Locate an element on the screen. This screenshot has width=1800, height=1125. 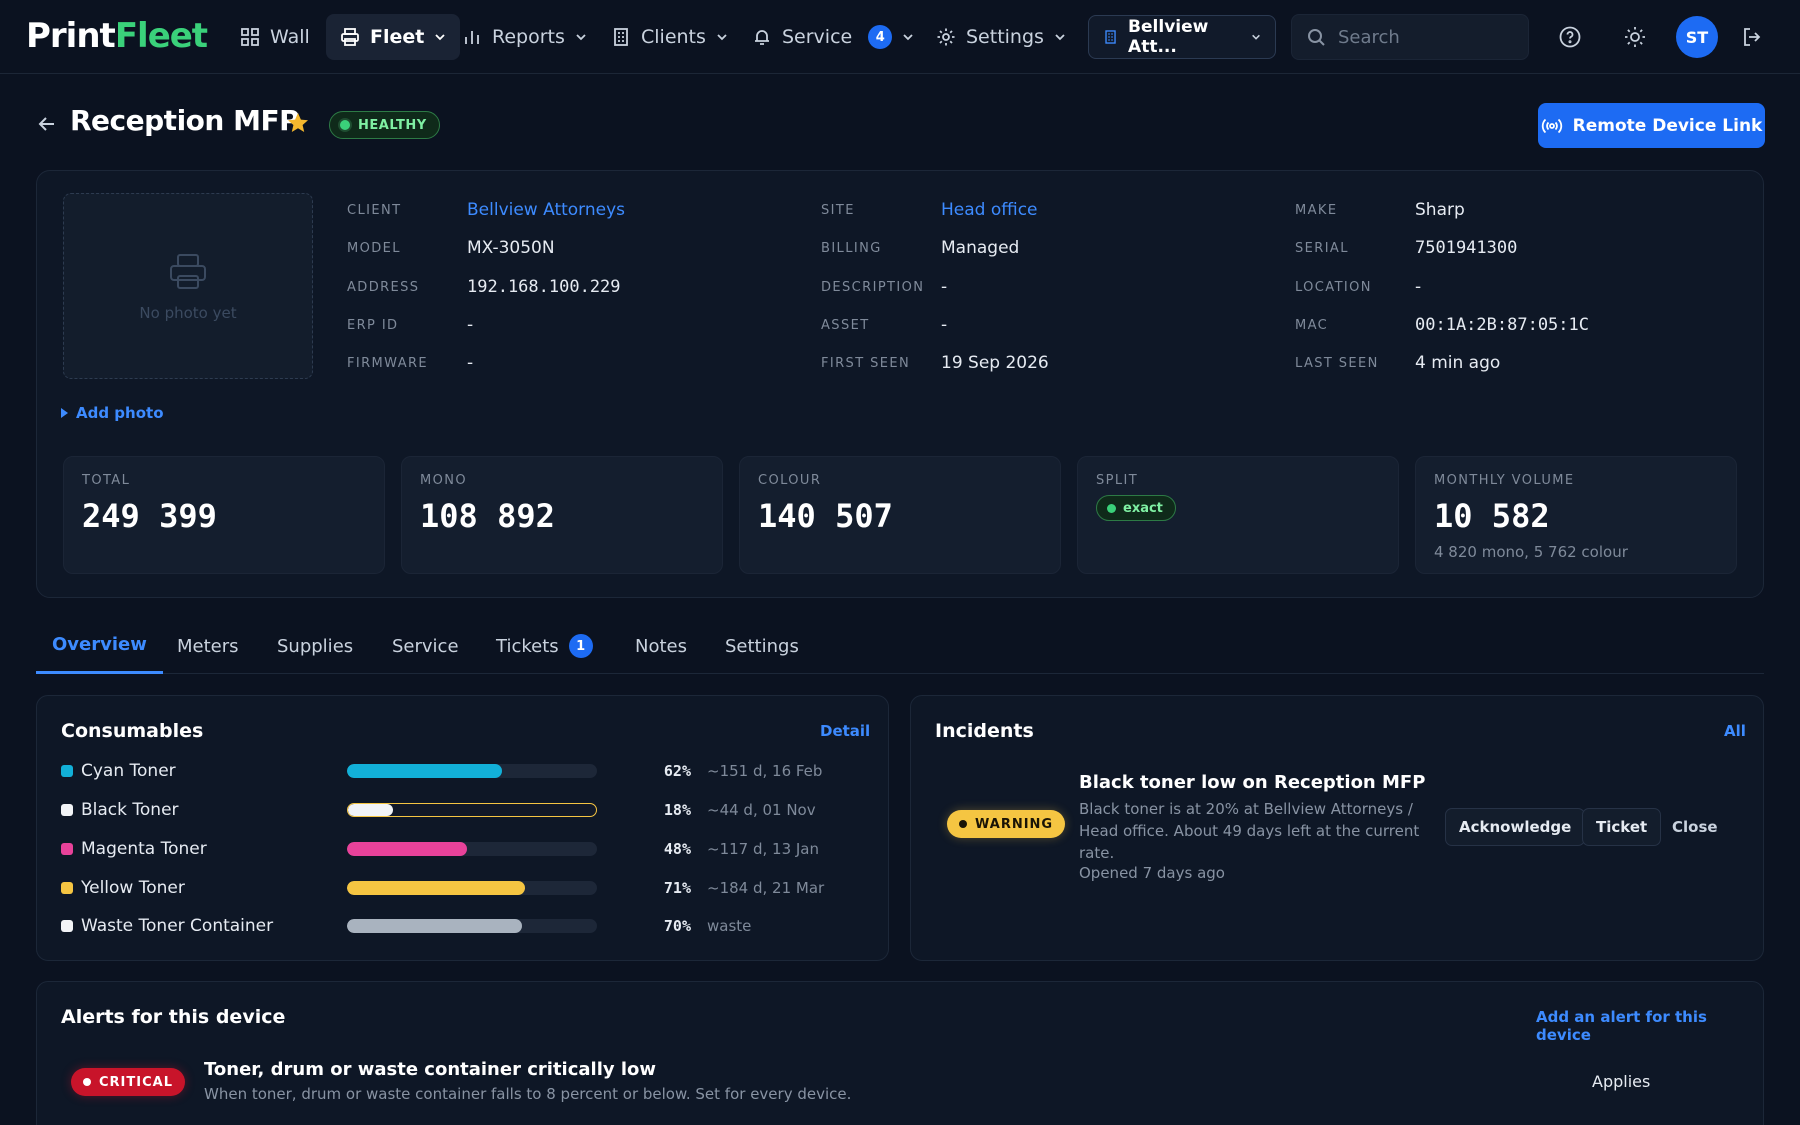
tab-notes: Notes is located at coordinates (661, 646).